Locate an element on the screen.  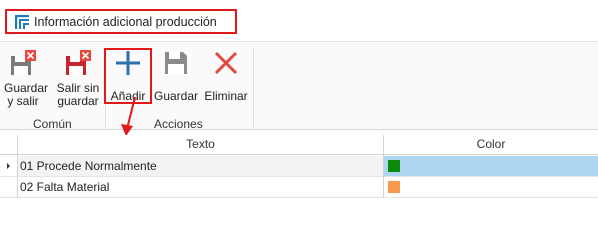
column-header-texto: Texto is located at coordinates (200, 145).